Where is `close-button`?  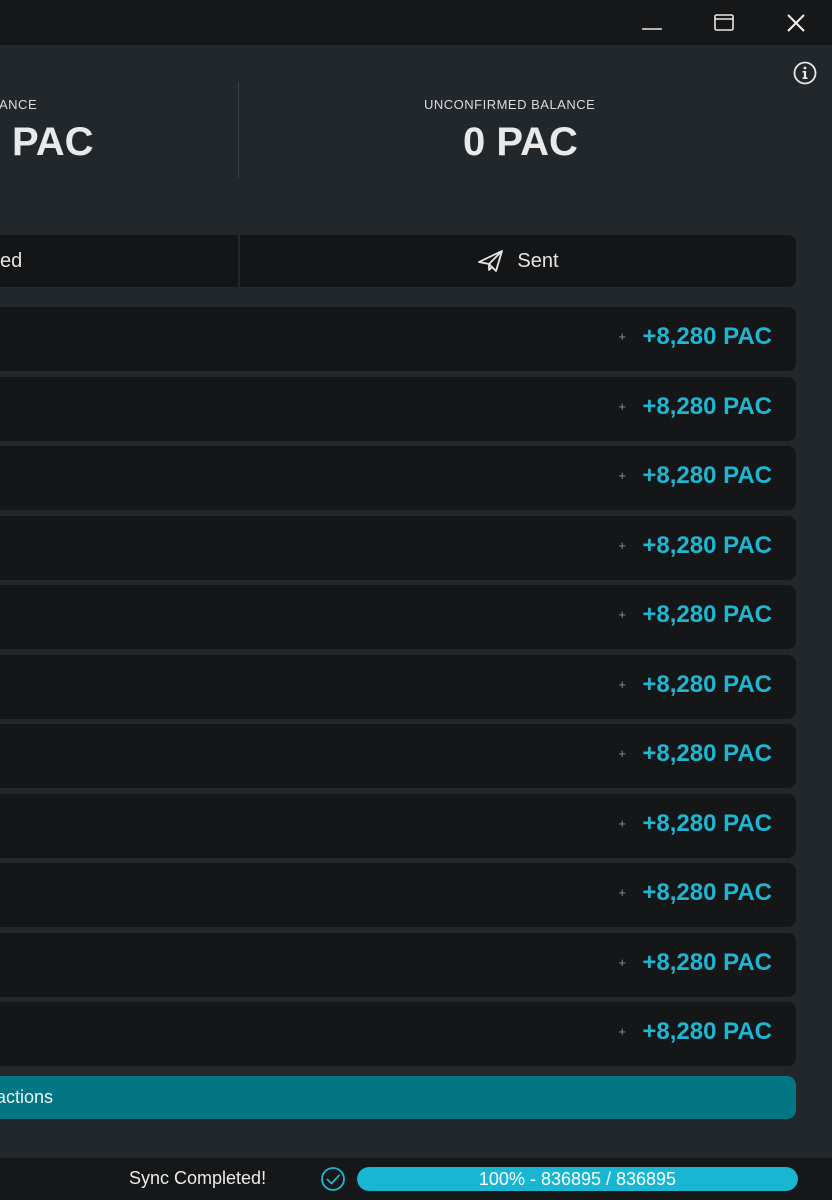 close-button is located at coordinates (796, 22).